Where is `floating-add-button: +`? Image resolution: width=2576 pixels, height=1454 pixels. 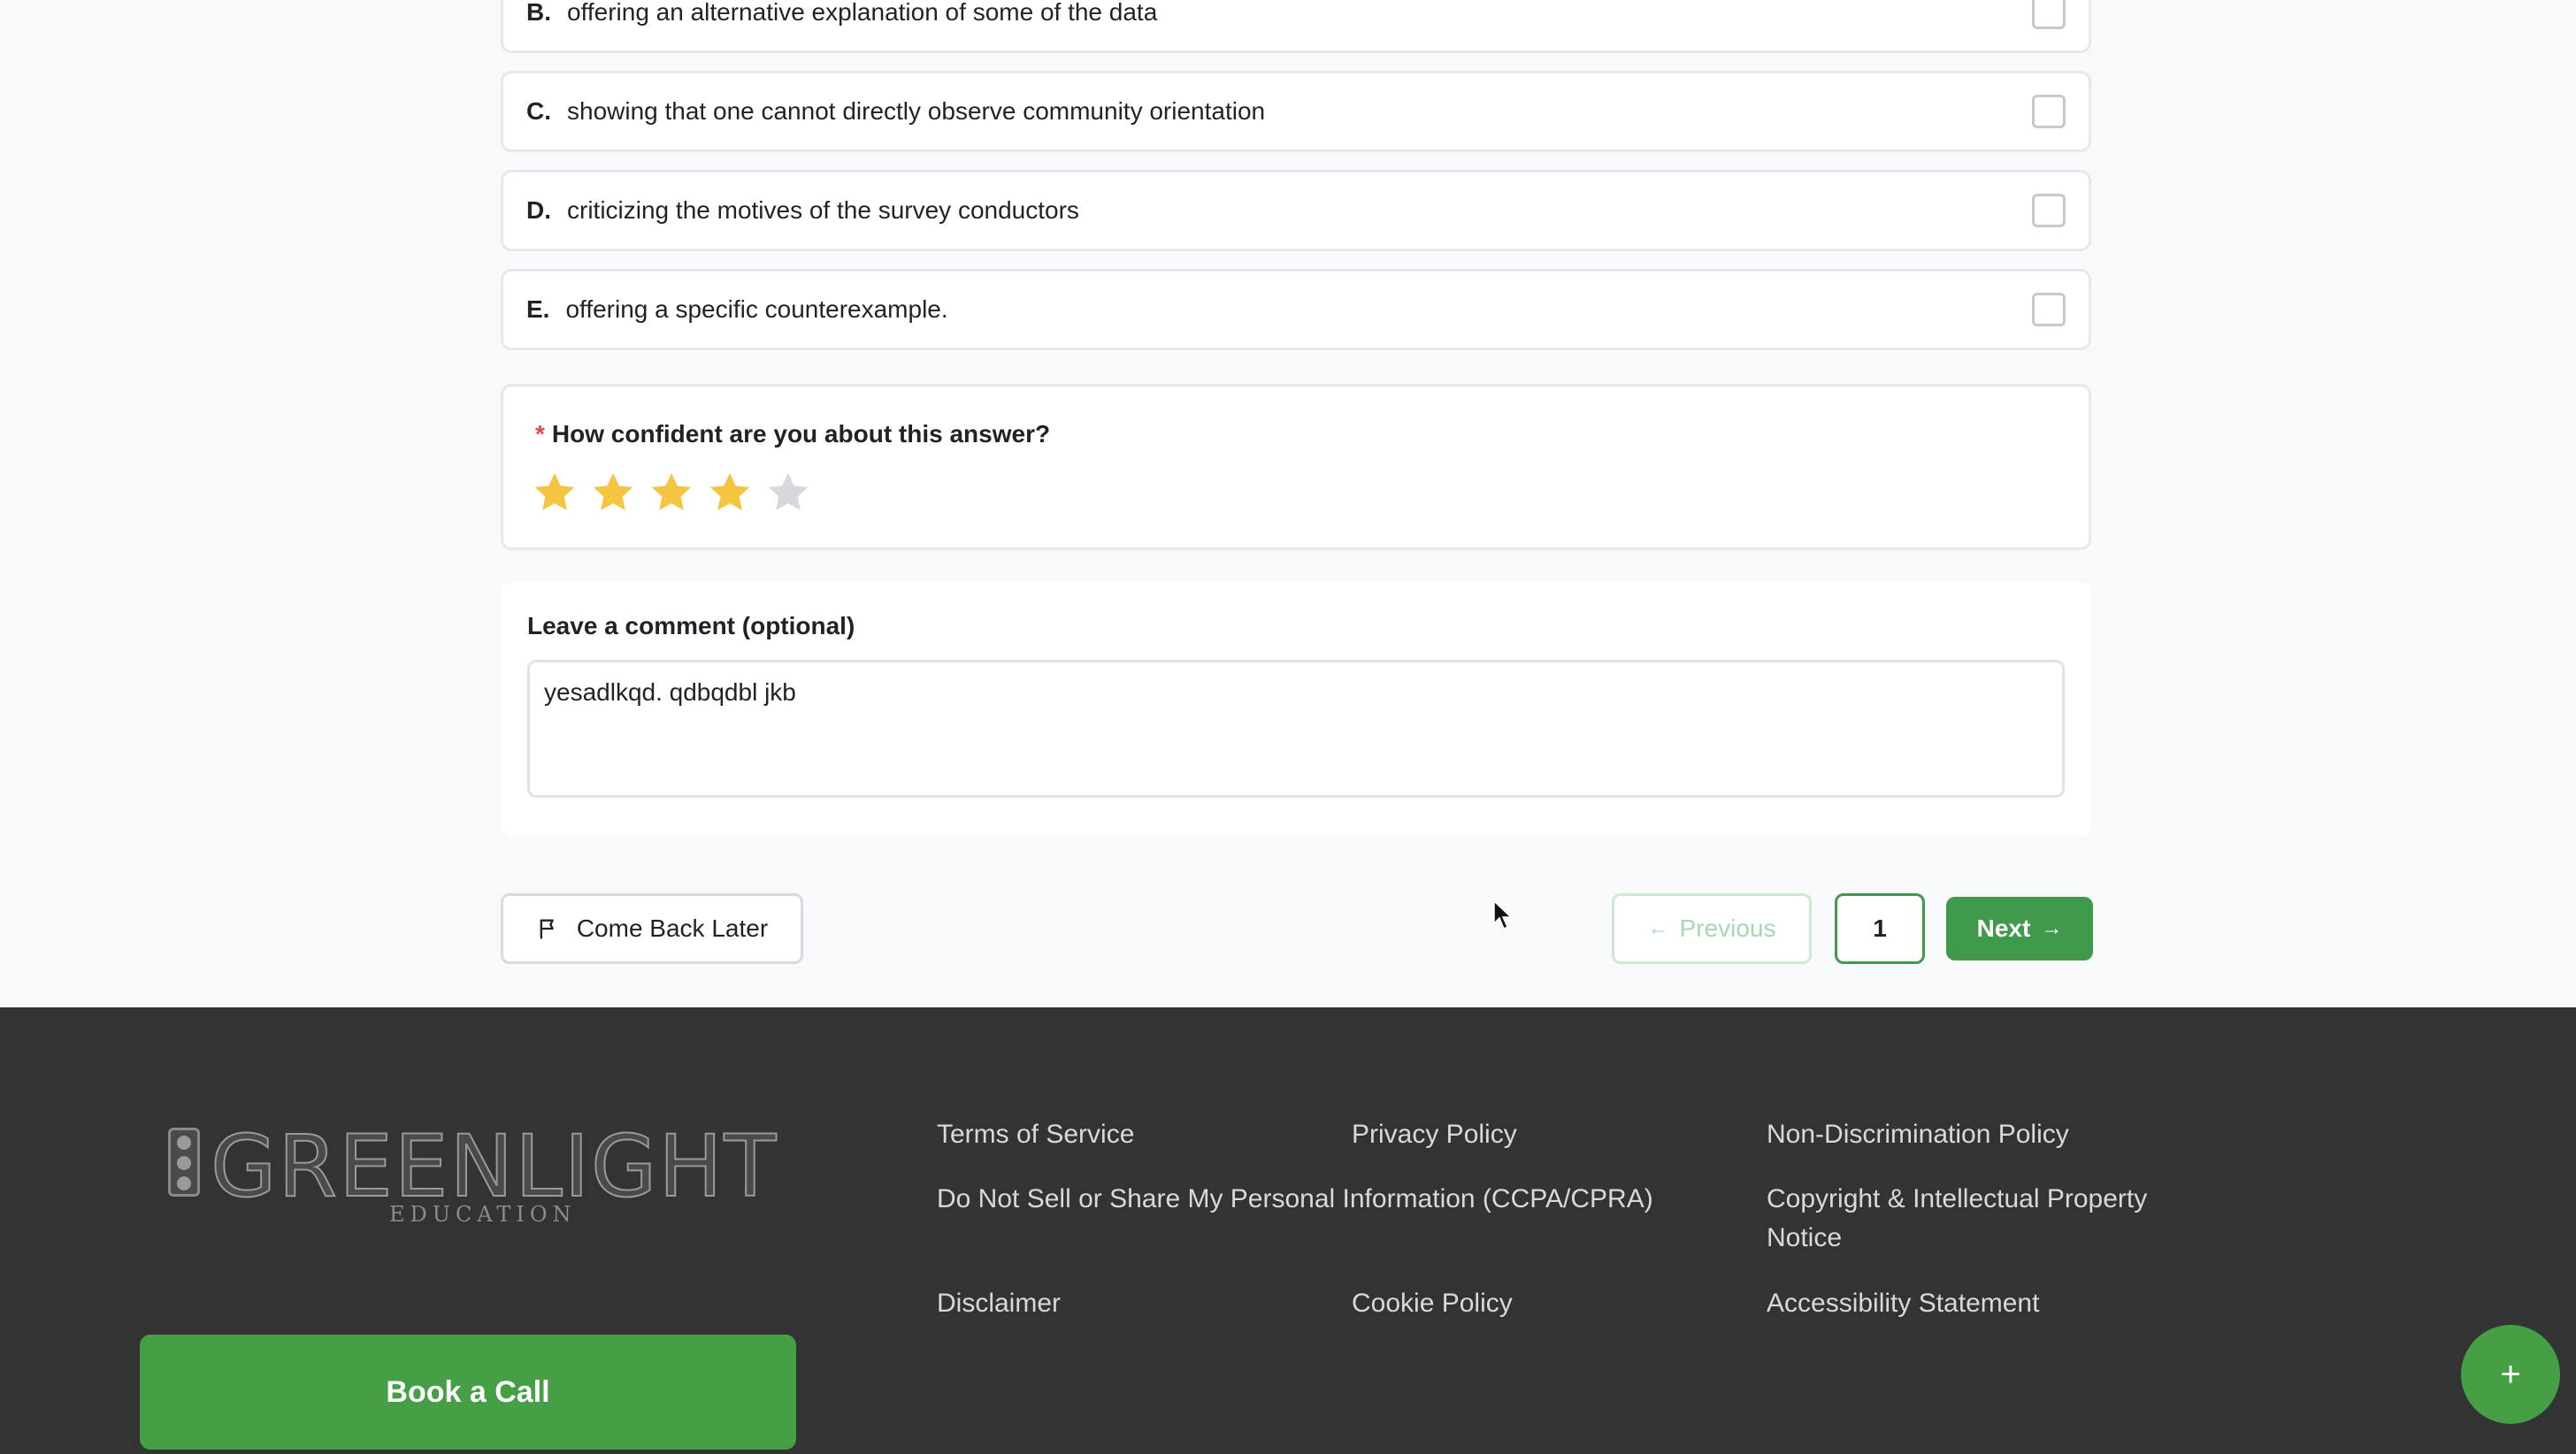
floating-add-button: + is located at coordinates (2510, 1374).